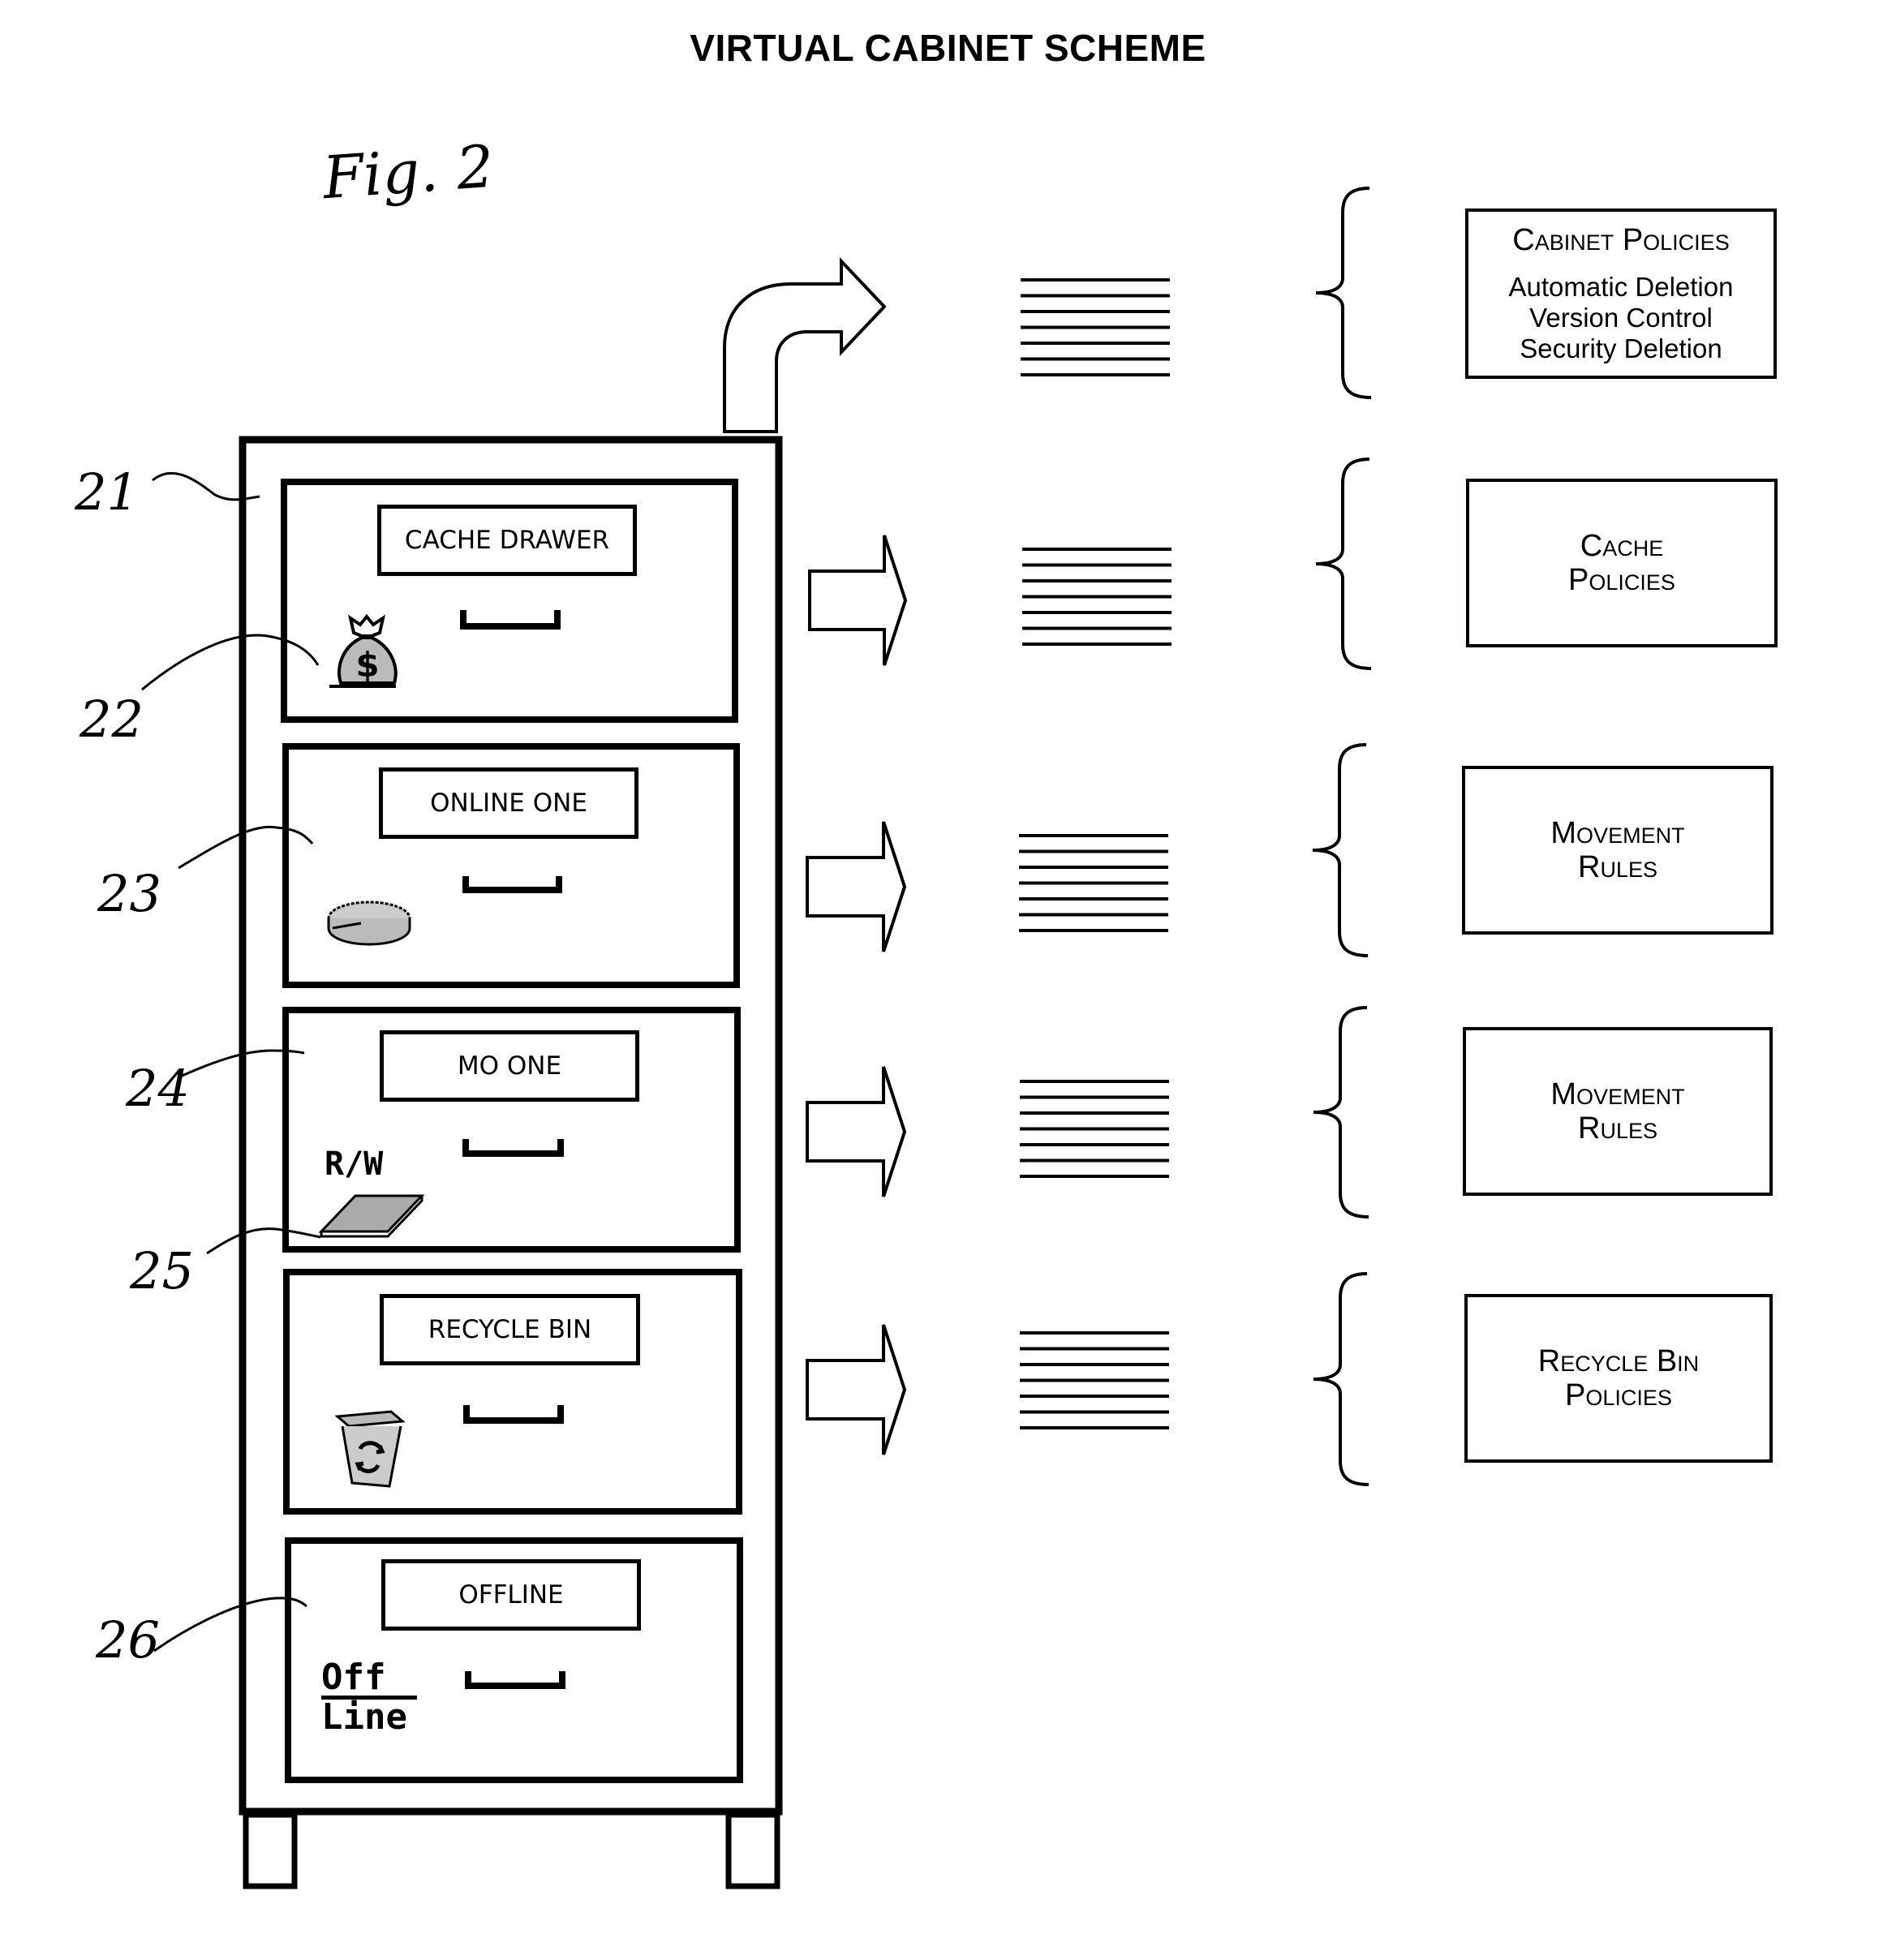 This screenshot has height=1960, width=1896. I want to click on rw-disk-icon, so click(371, 1216).